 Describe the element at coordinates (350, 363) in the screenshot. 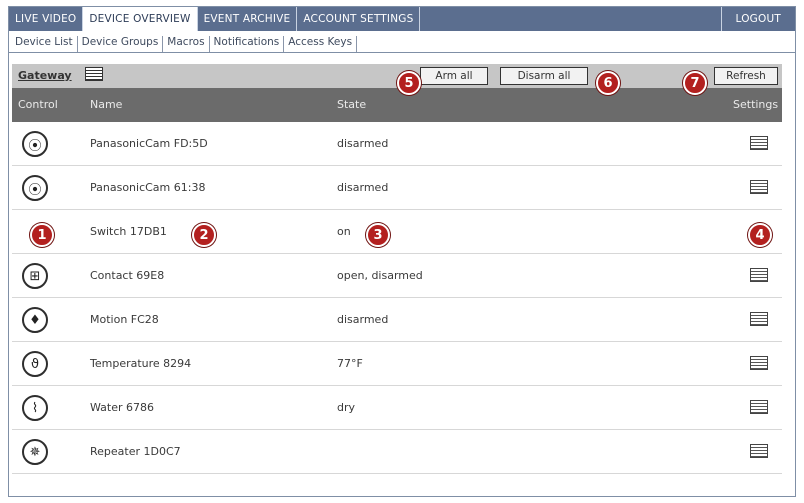

I see `device-state: 77°F` at that location.